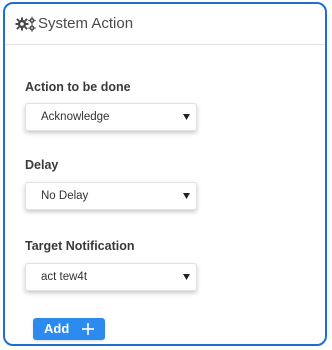 The height and width of the screenshot is (350, 332). Describe the element at coordinates (75, 117) in the screenshot. I see `action-select-value: Acknowledge` at that location.